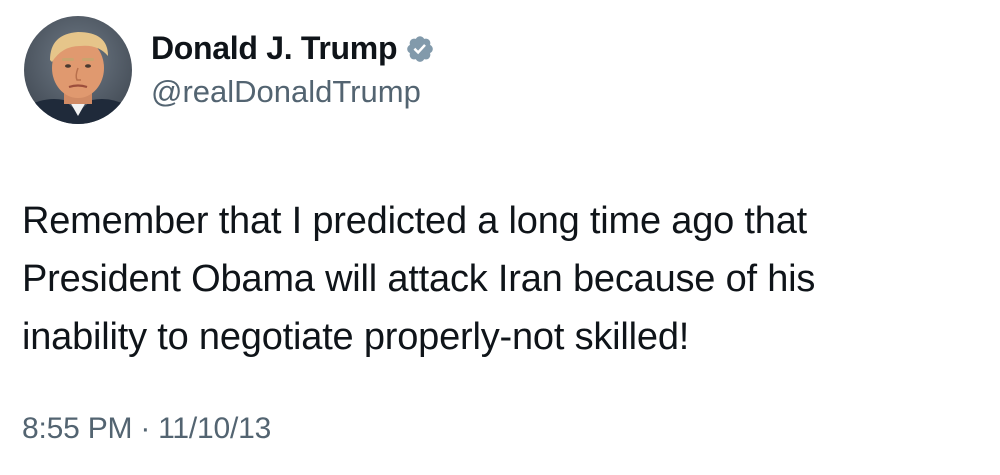 This screenshot has width=1000, height=475. What do you see at coordinates (214, 429) in the screenshot?
I see `tweet-date: 11/10/13` at bounding box center [214, 429].